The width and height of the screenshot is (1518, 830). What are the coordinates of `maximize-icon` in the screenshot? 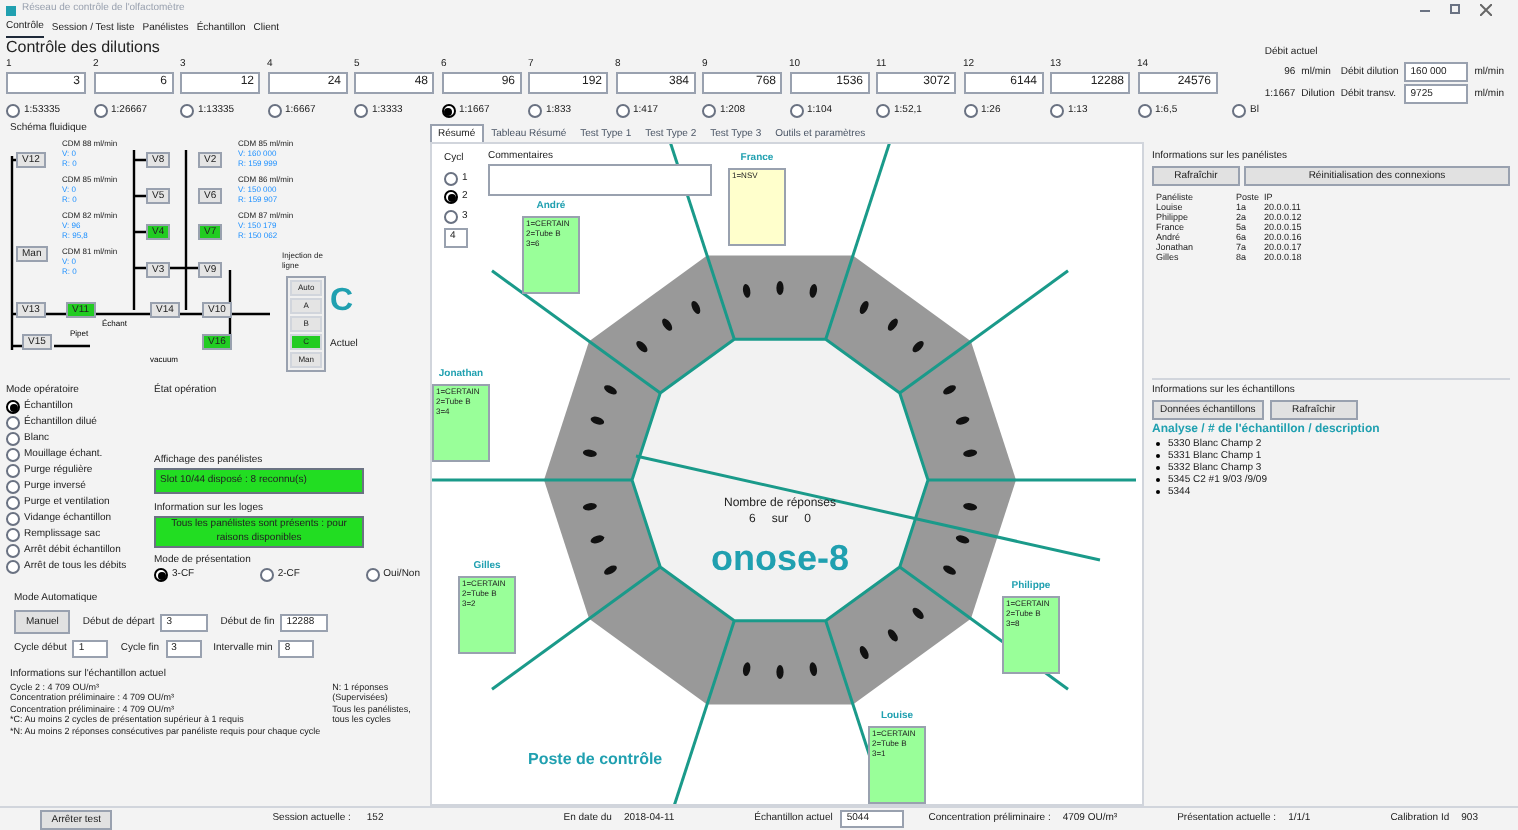 It's located at (1455, 9).